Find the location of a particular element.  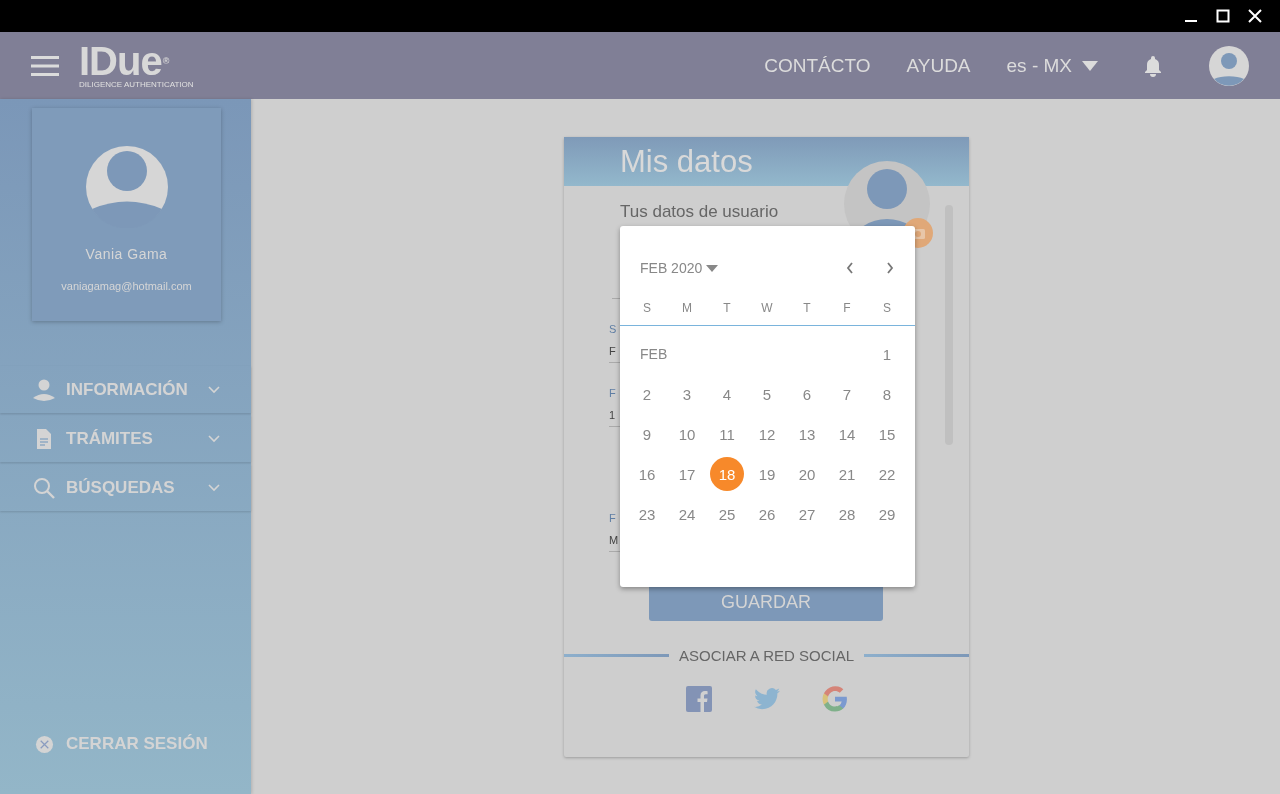

calendar-day: 29 is located at coordinates (887, 514).